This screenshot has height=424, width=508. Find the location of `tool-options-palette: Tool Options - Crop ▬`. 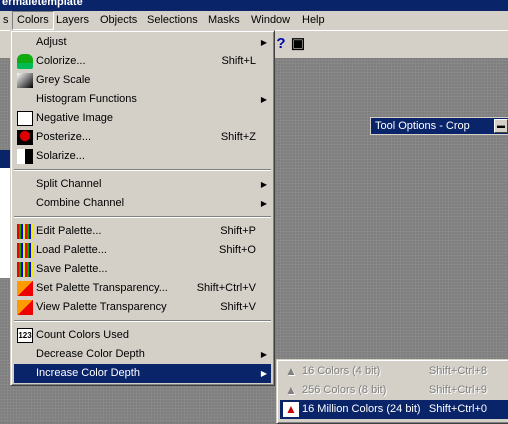

tool-options-palette: Tool Options - Crop ▬ is located at coordinates (439, 126).